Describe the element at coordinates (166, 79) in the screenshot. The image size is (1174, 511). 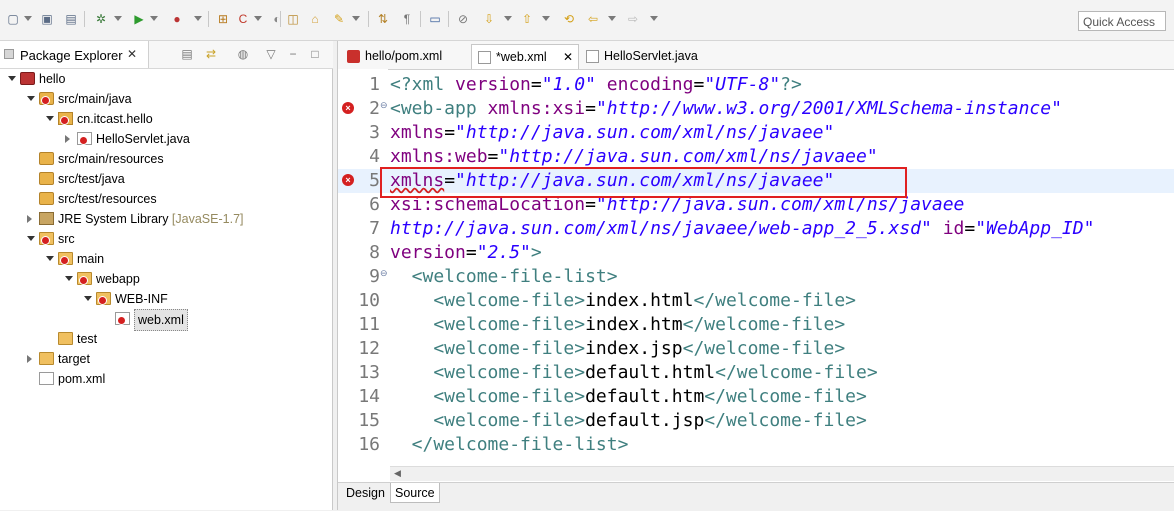
I see `tree-item: hello` at that location.